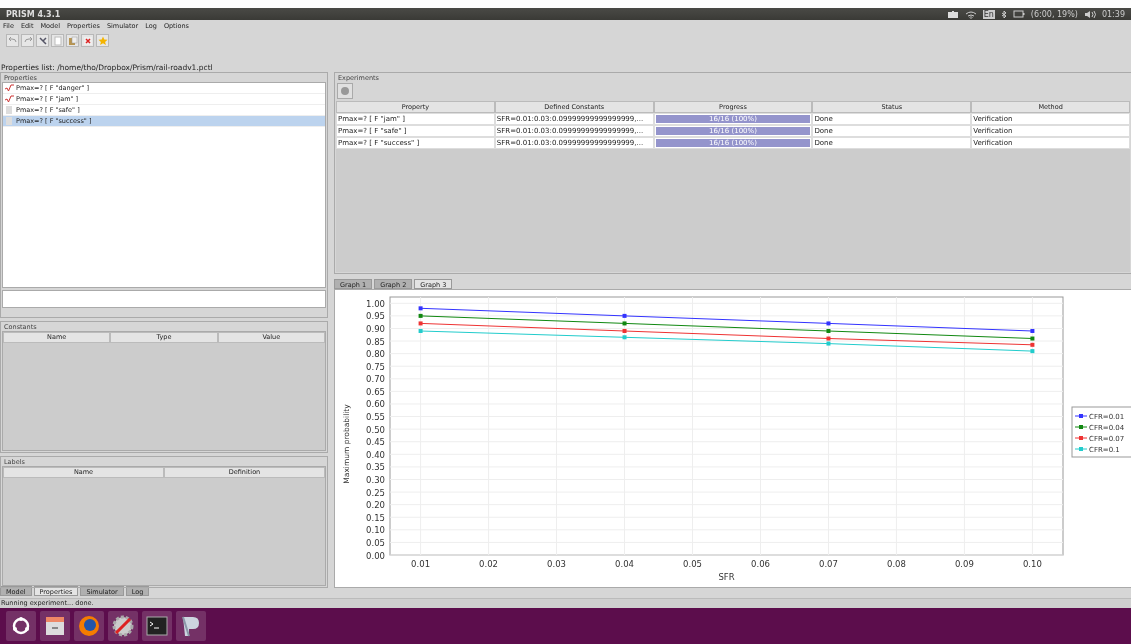 The image size is (1131, 644). I want to click on x-tick-label: 0.04, so click(624, 564).